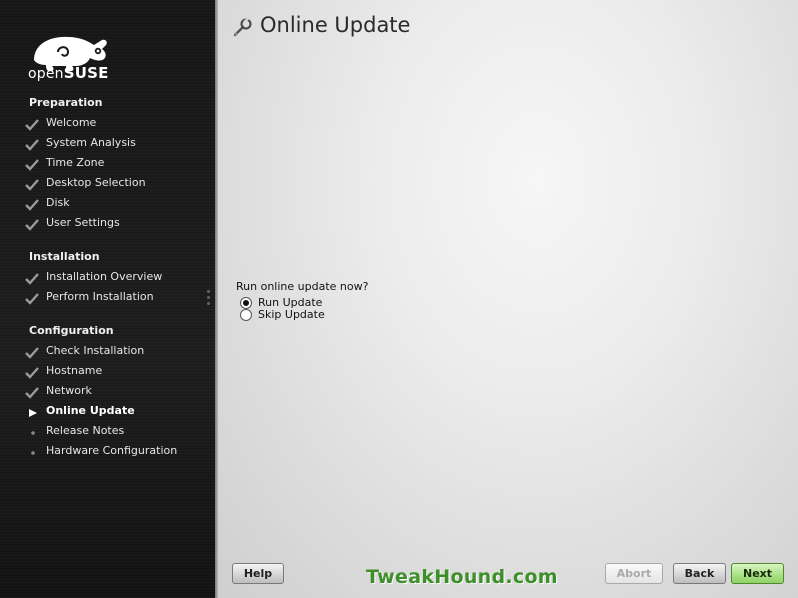 The width and height of the screenshot is (798, 598). What do you see at coordinates (119, 225) in the screenshot?
I see `step-user-settings: User Settings` at bounding box center [119, 225].